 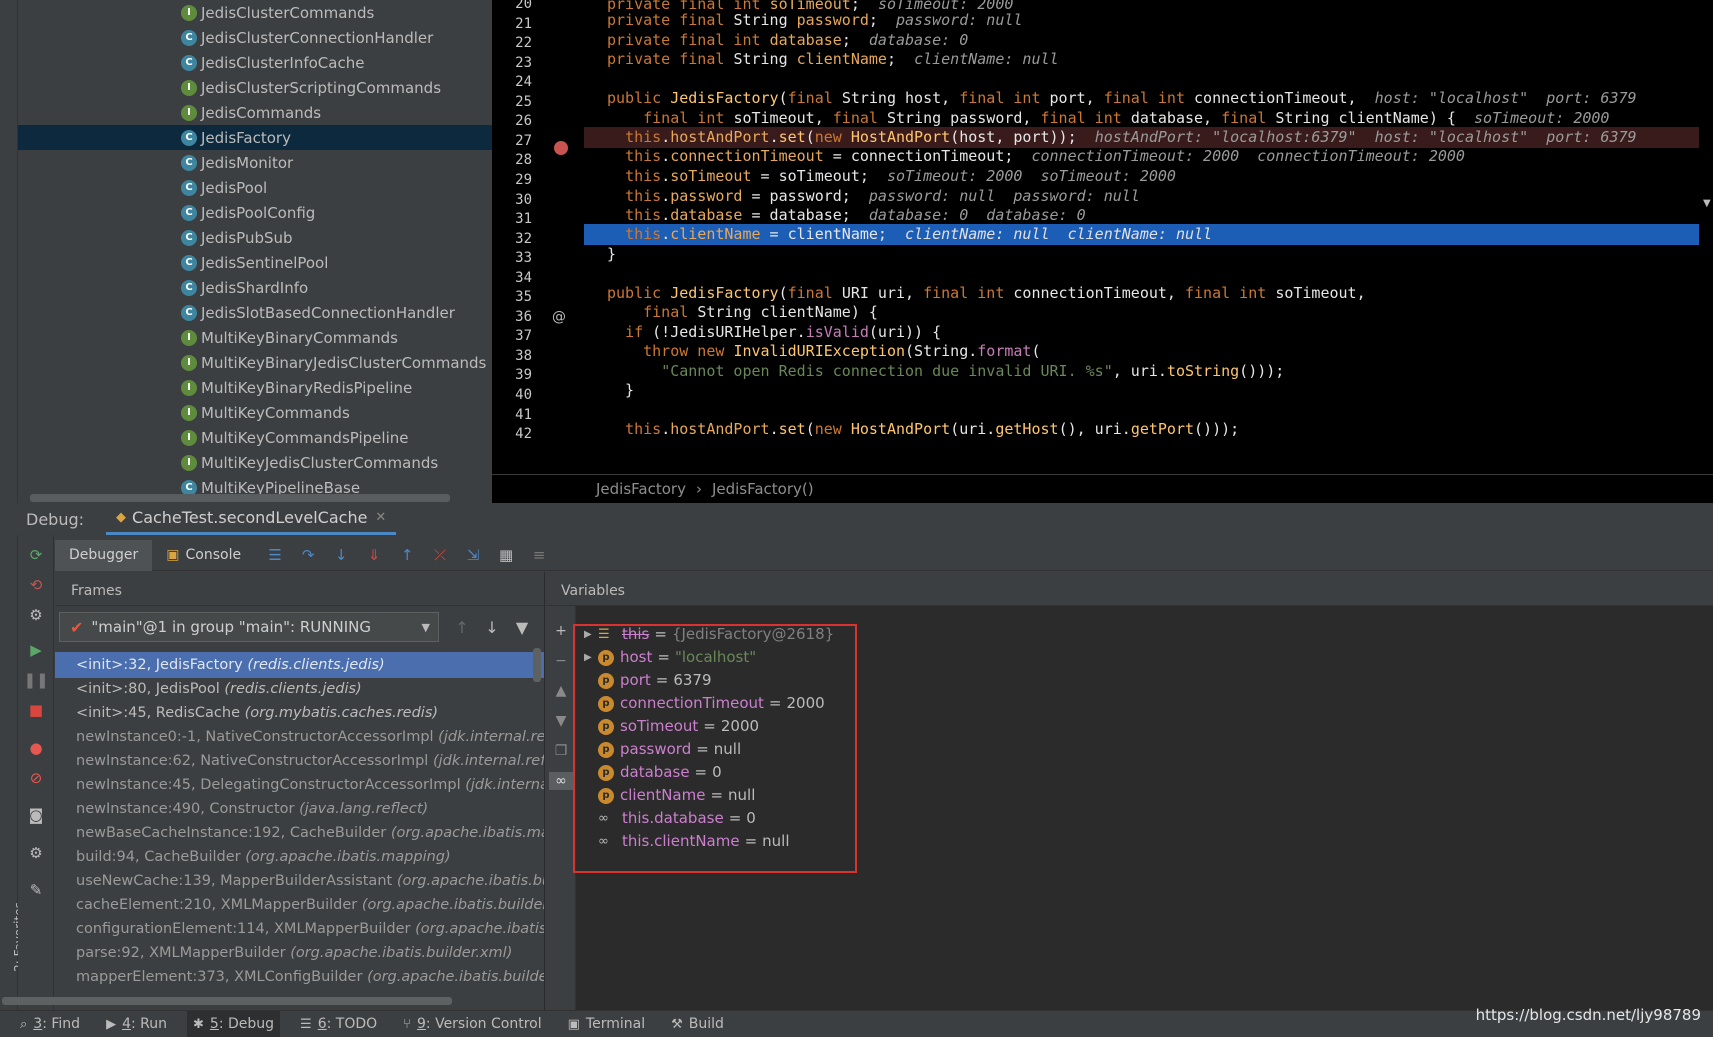 What do you see at coordinates (606, 1024) in the screenshot?
I see `tool-tab-terminal: ▣ Terminal` at bounding box center [606, 1024].